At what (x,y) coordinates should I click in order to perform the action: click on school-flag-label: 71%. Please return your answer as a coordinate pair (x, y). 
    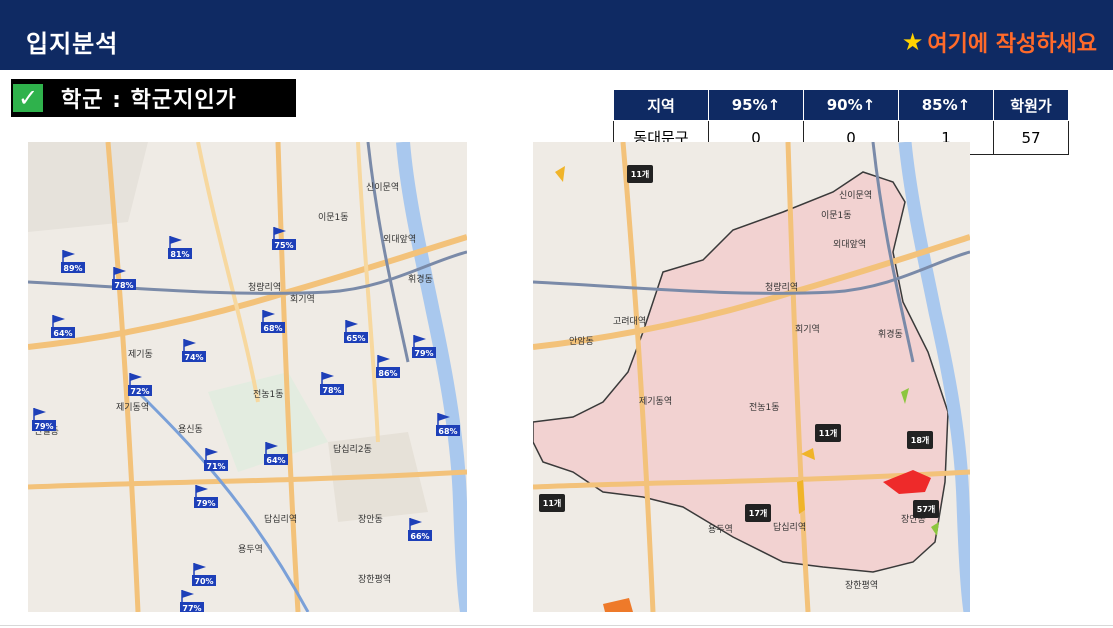
    Looking at the image, I should click on (215, 466).